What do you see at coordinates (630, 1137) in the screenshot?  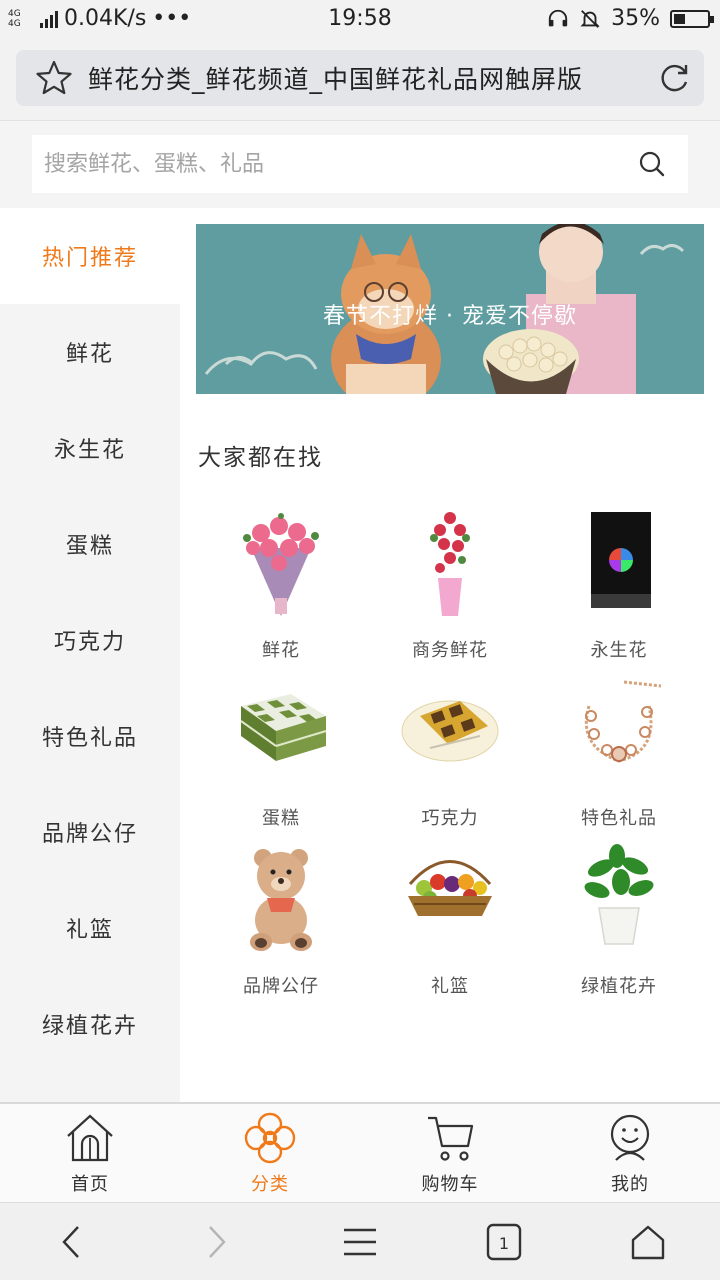 I see `profile-icon` at bounding box center [630, 1137].